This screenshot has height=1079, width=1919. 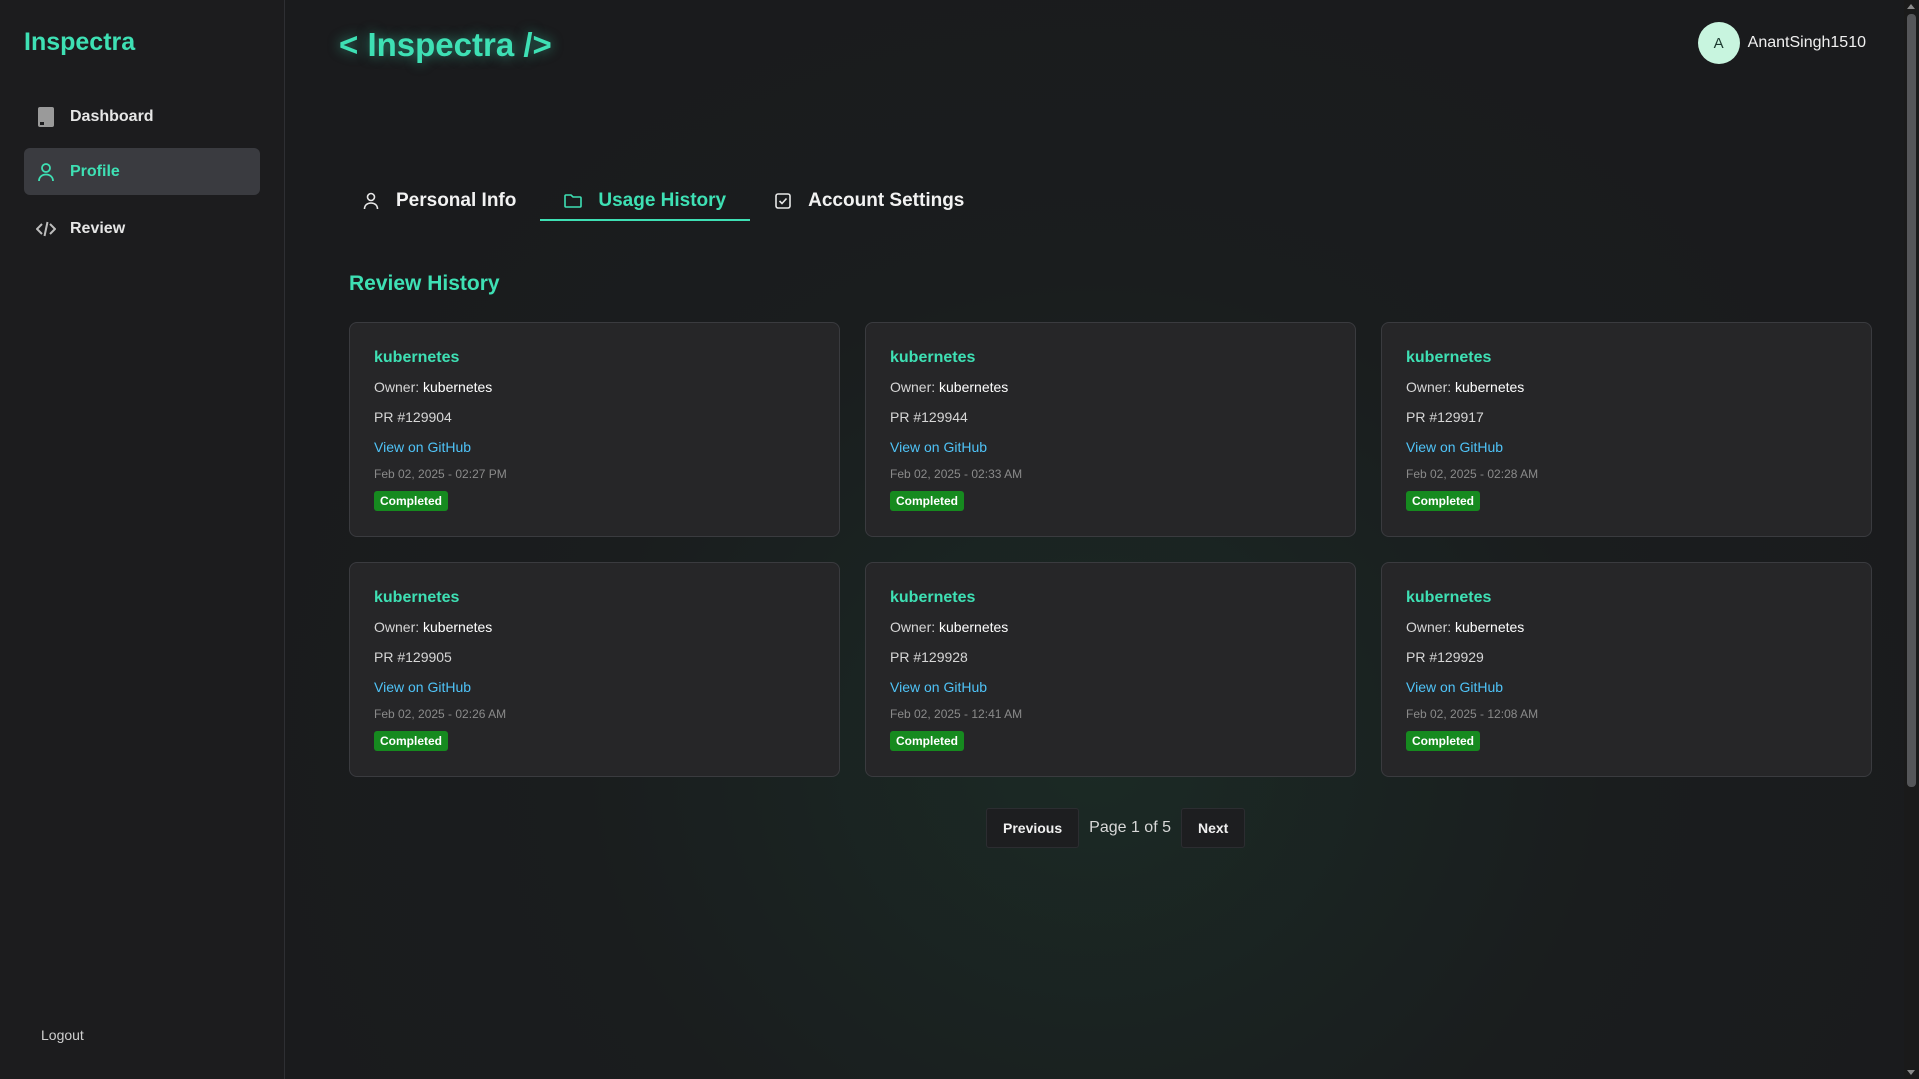 What do you see at coordinates (929, 657) in the screenshot?
I see `pr-number: PR #129928` at bounding box center [929, 657].